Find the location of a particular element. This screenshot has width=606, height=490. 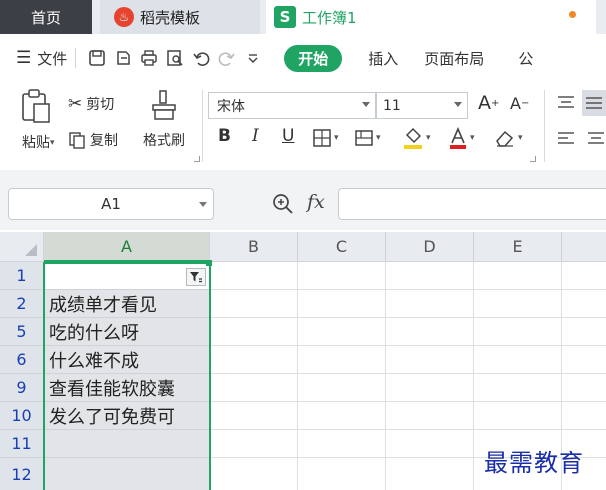

redo-icon is located at coordinates (227, 58).